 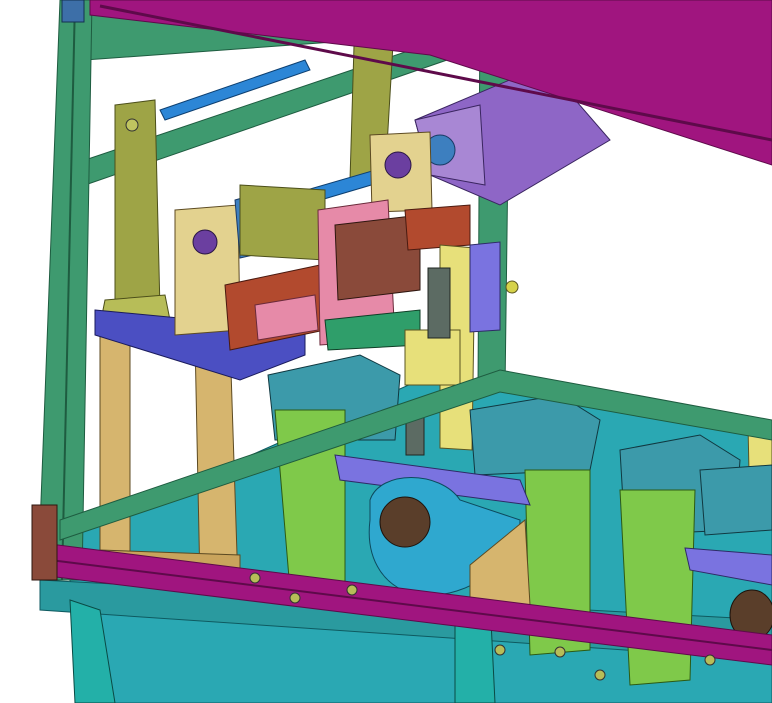 What do you see at coordinates (437, 227) in the screenshot?
I see `red-side-block` at bounding box center [437, 227].